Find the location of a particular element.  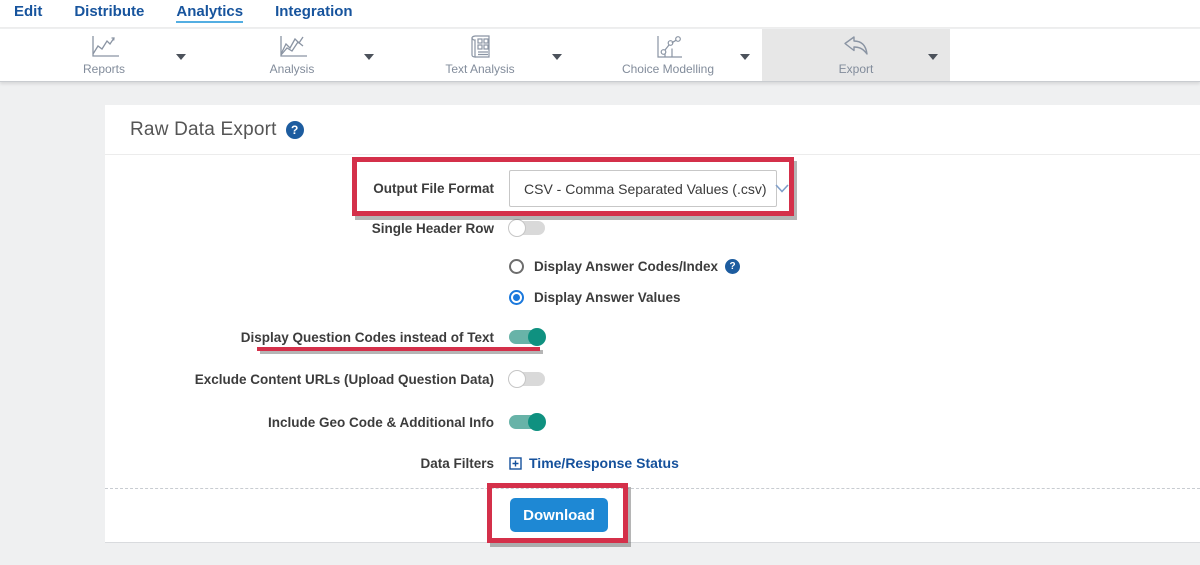

section-divider is located at coordinates (652, 488).